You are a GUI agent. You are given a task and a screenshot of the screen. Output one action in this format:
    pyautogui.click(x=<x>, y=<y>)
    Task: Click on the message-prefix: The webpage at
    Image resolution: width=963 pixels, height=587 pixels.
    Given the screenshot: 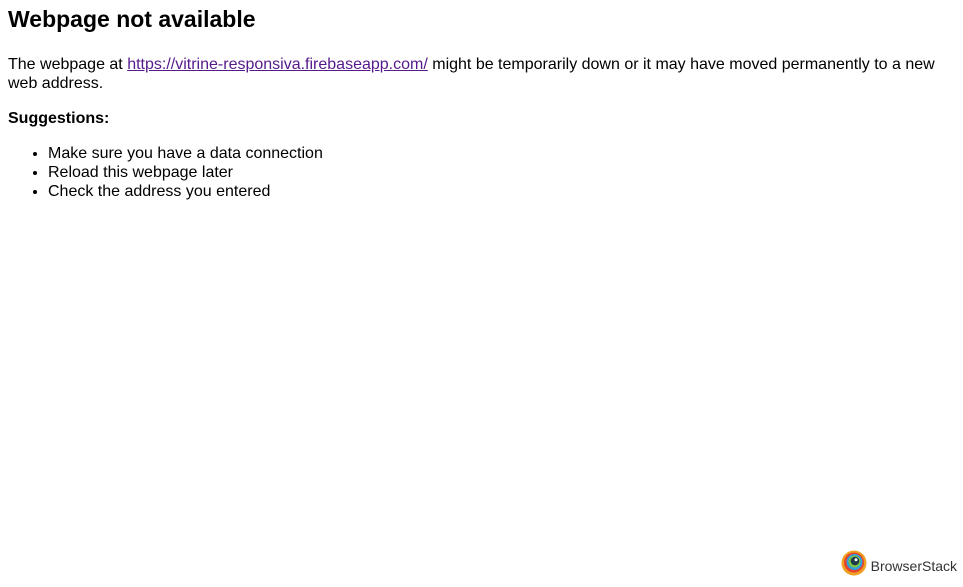 What is the action you would take?
    pyautogui.click(x=68, y=64)
    